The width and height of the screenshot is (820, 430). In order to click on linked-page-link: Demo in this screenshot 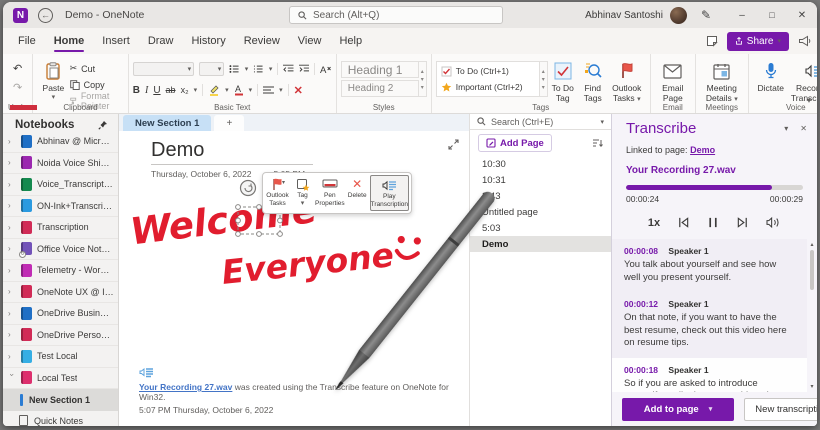, I will do `click(702, 150)`.